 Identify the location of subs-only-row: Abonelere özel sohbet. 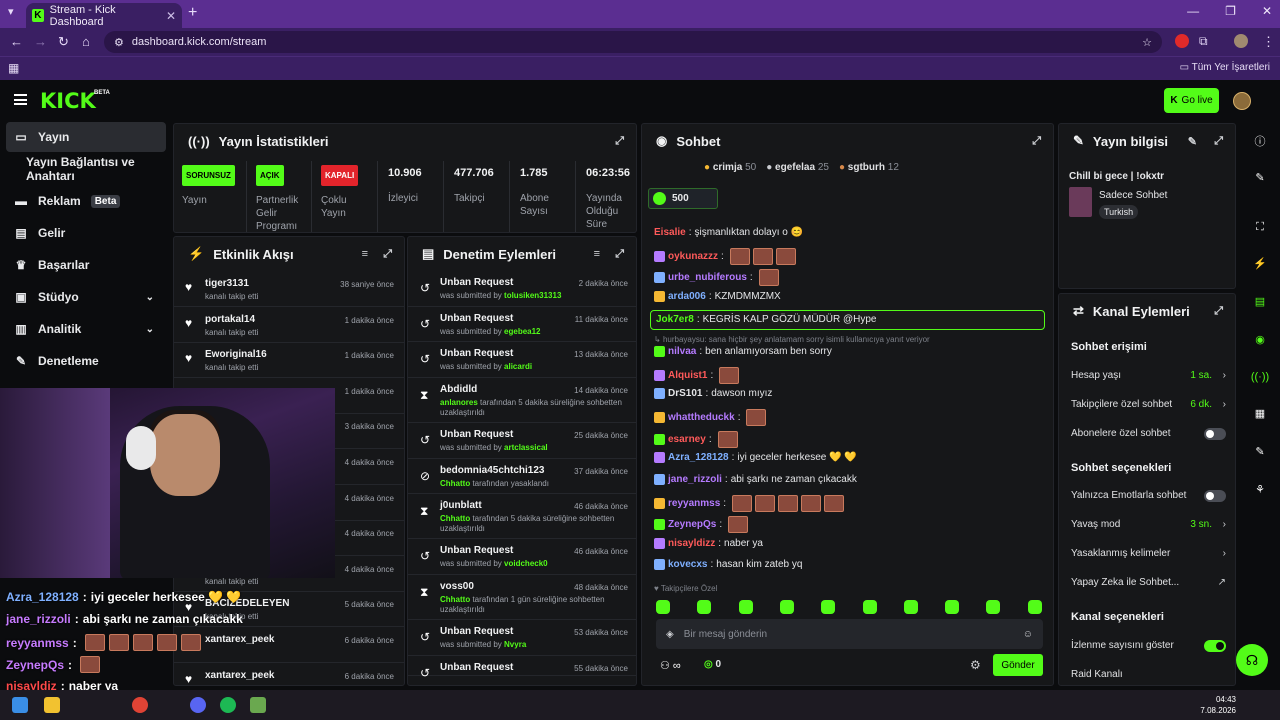
(1148, 433).